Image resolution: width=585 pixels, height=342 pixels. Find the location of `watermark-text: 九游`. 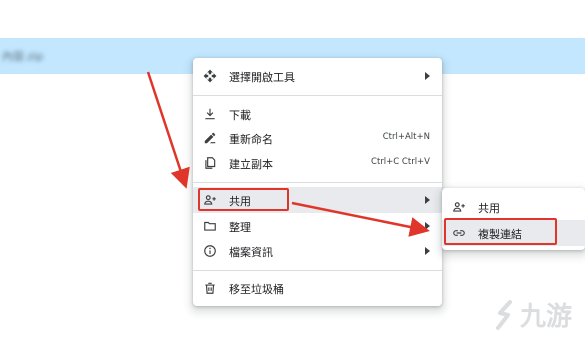

watermark-text: 九游 is located at coordinates (546, 317).